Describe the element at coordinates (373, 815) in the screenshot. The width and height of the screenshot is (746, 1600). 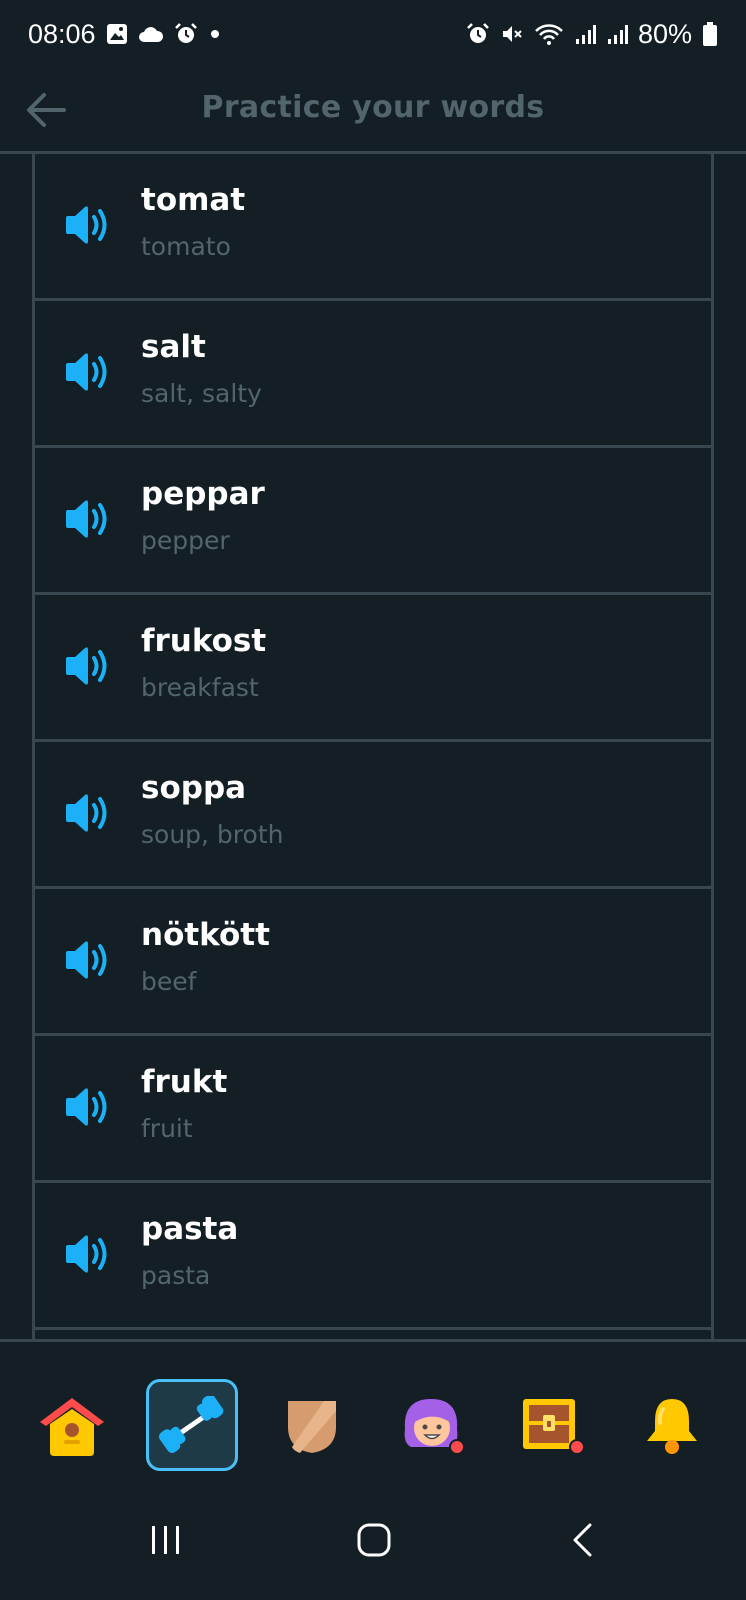
I see `word-row: soppa soup, broth` at that location.